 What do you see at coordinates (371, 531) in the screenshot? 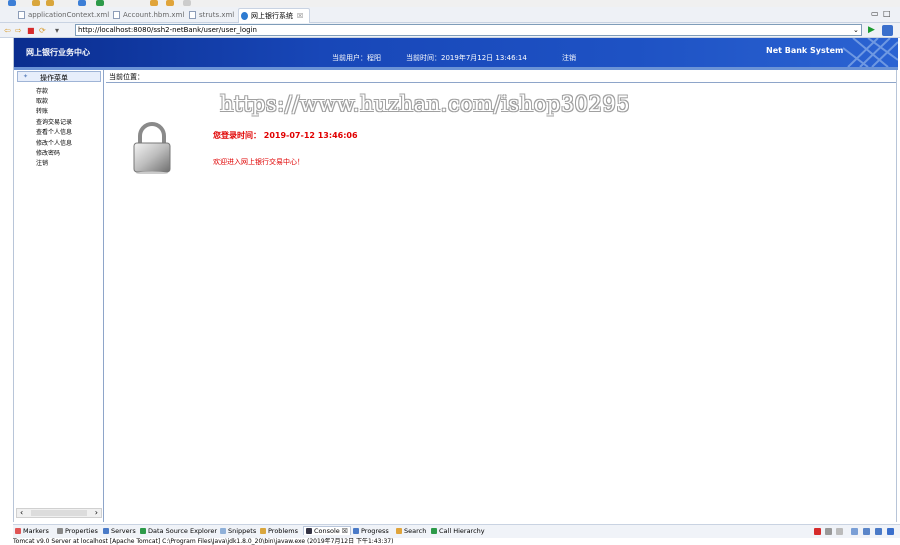
I see `tab-progress: Progress` at bounding box center [371, 531].